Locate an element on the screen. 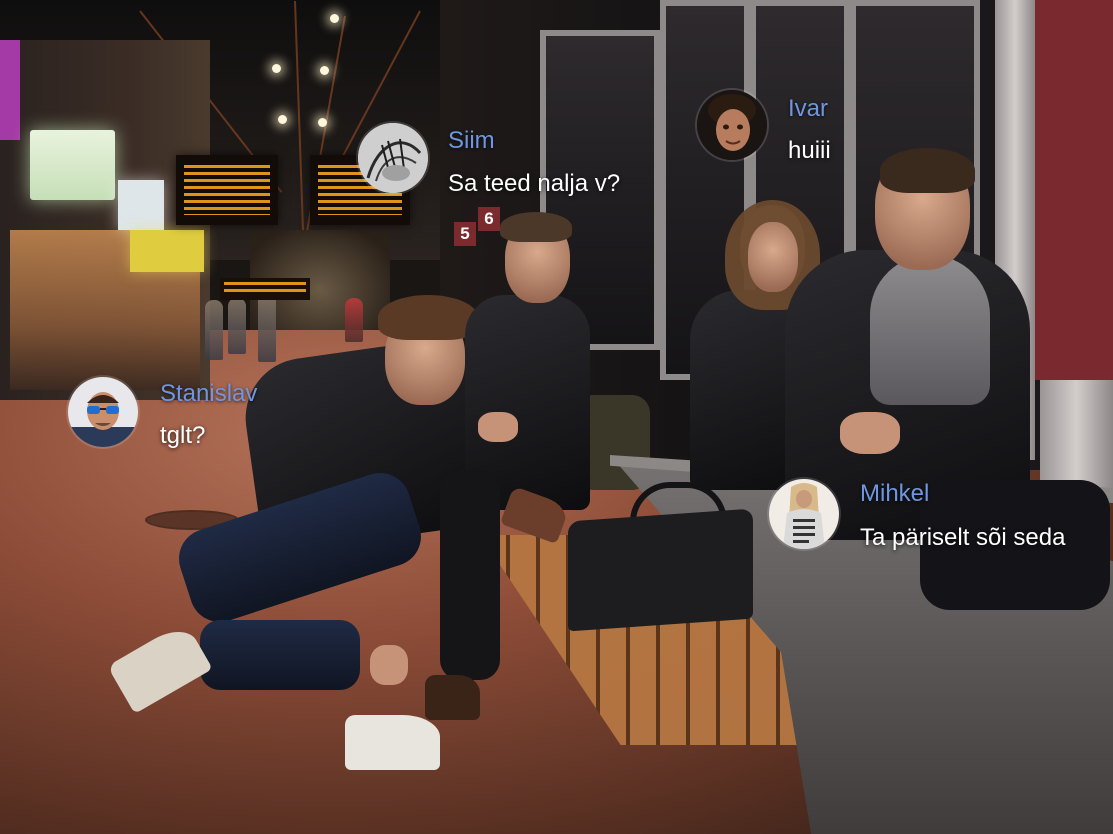  shirt-avatar-icon is located at coordinates (804, 514).